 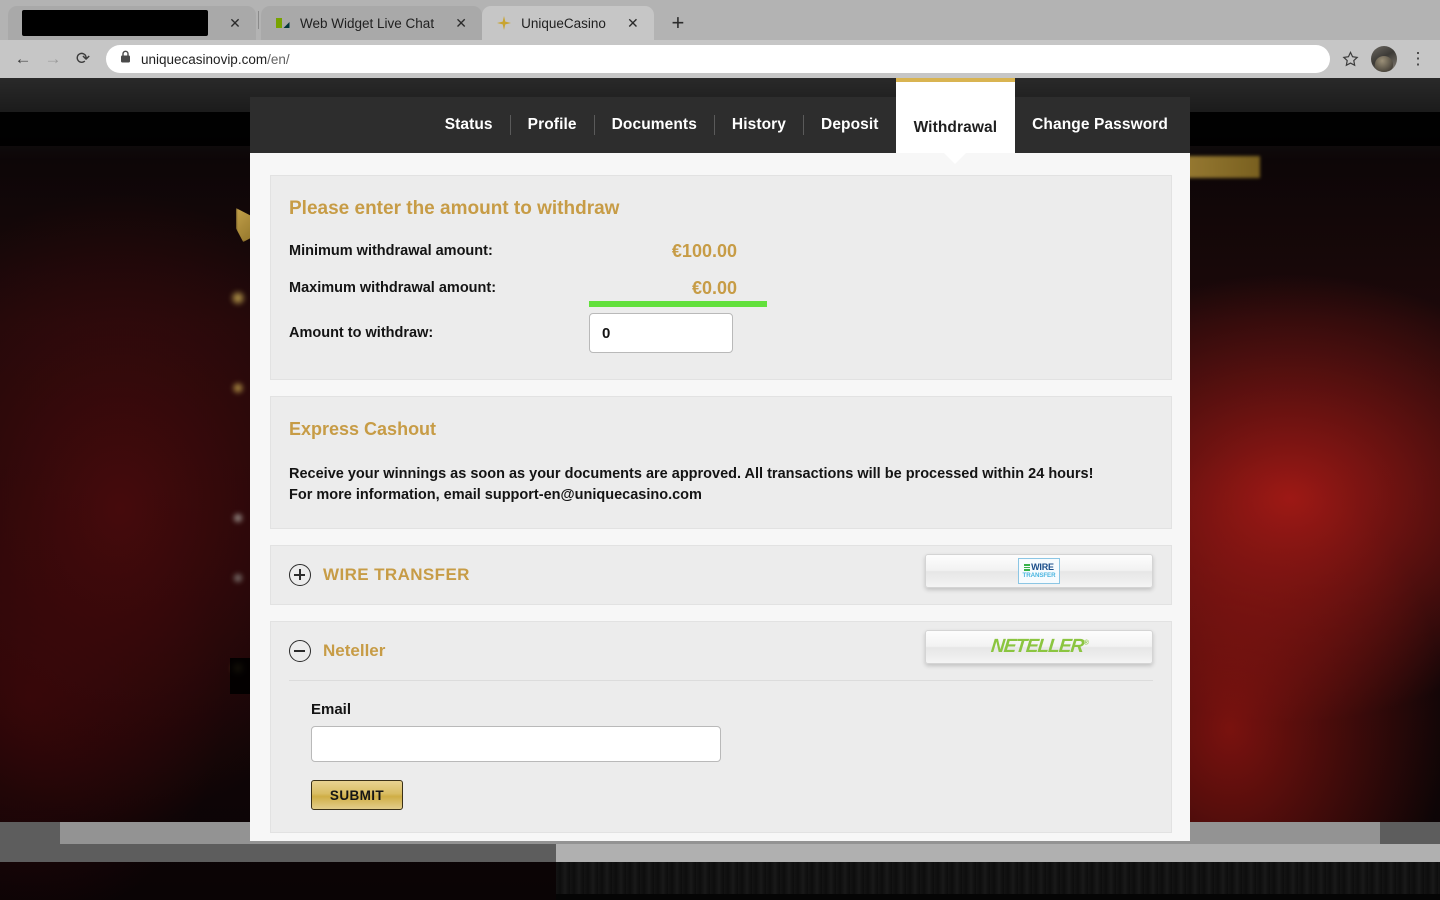 I want to click on sparkle-icon, so click(x=504, y=23).